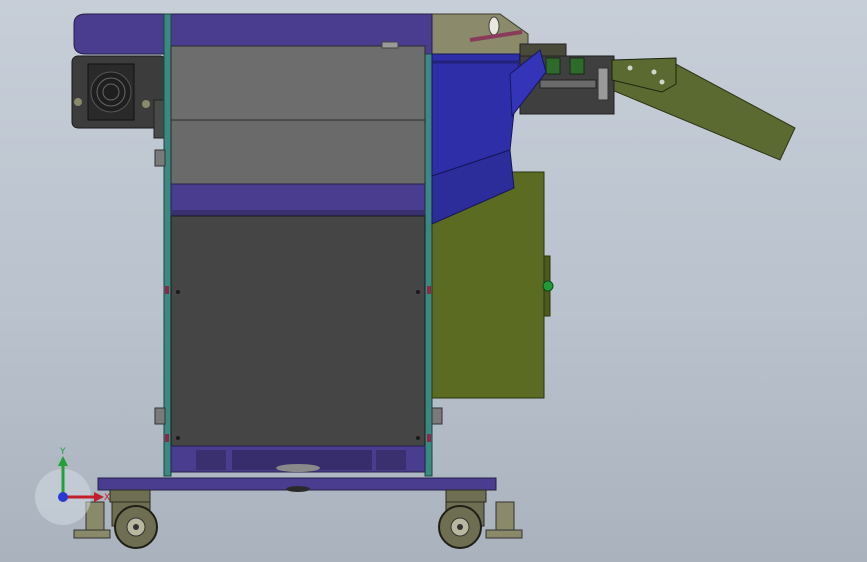 The image size is (867, 562). Describe the element at coordinates (119, 97) in the screenshot. I see `fan-housing` at that location.